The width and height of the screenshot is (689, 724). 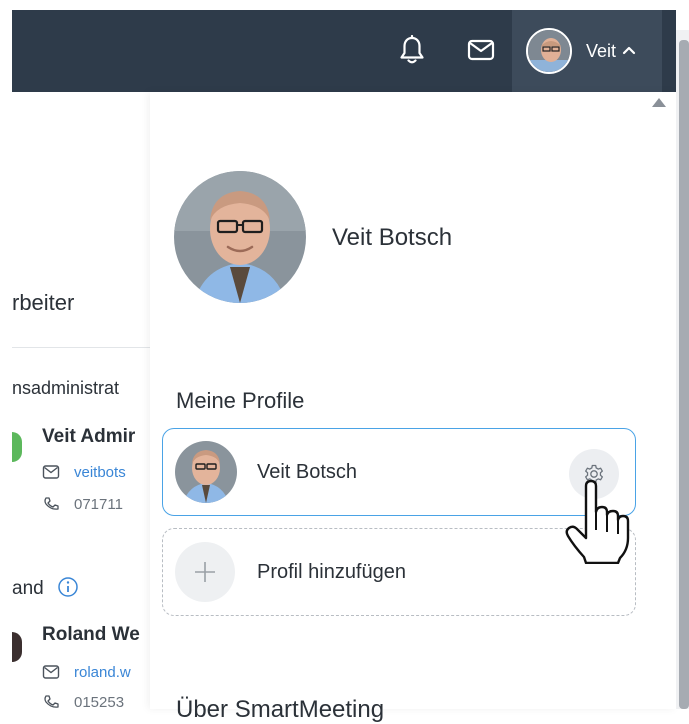 What do you see at coordinates (601, 50) in the screenshot?
I see `user-short-name: Veit` at bounding box center [601, 50].